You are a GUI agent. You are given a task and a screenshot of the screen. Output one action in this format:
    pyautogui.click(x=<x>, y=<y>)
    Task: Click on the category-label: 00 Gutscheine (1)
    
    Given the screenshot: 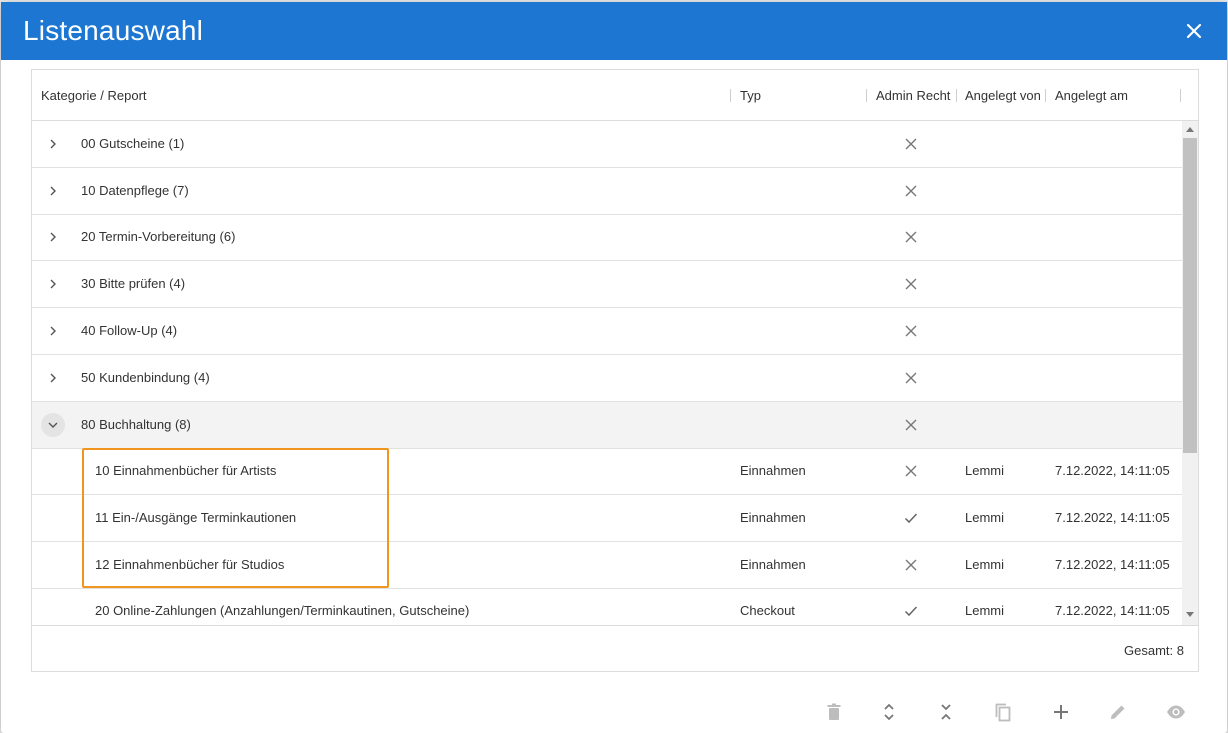 What is the action you would take?
    pyautogui.click(x=133, y=143)
    